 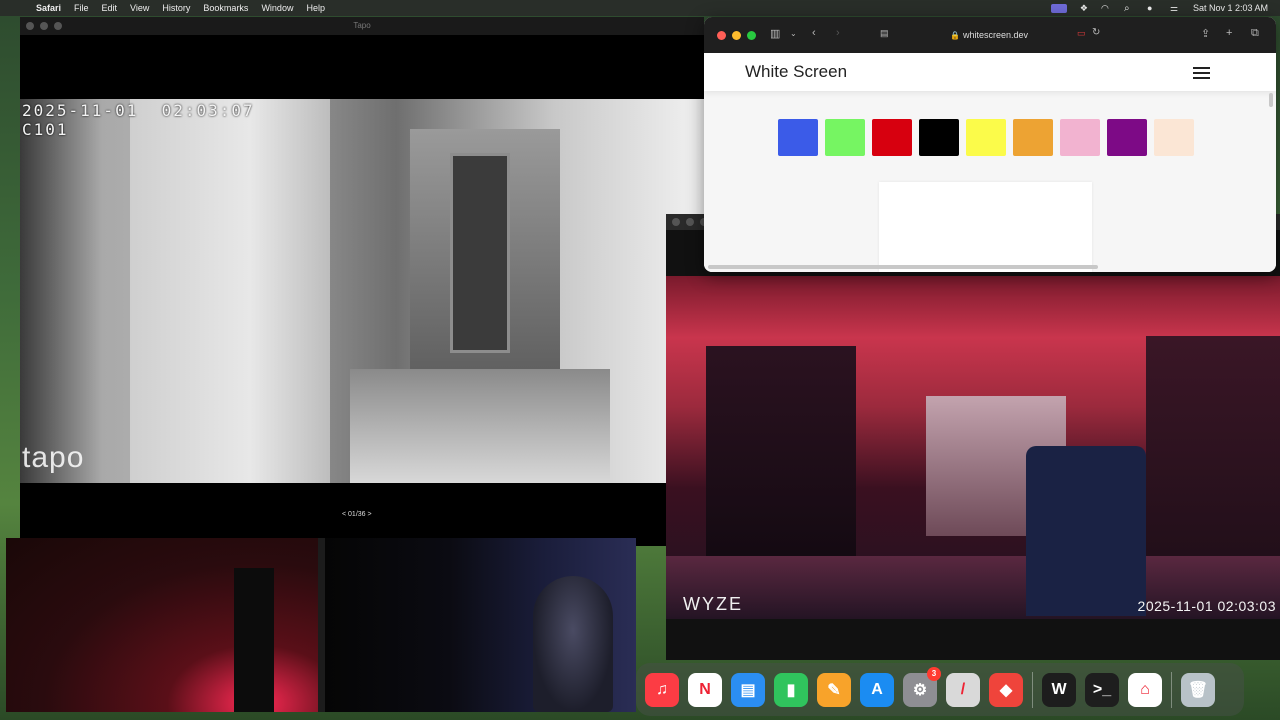 I want to click on shelf-image, so click(x=781, y=451).